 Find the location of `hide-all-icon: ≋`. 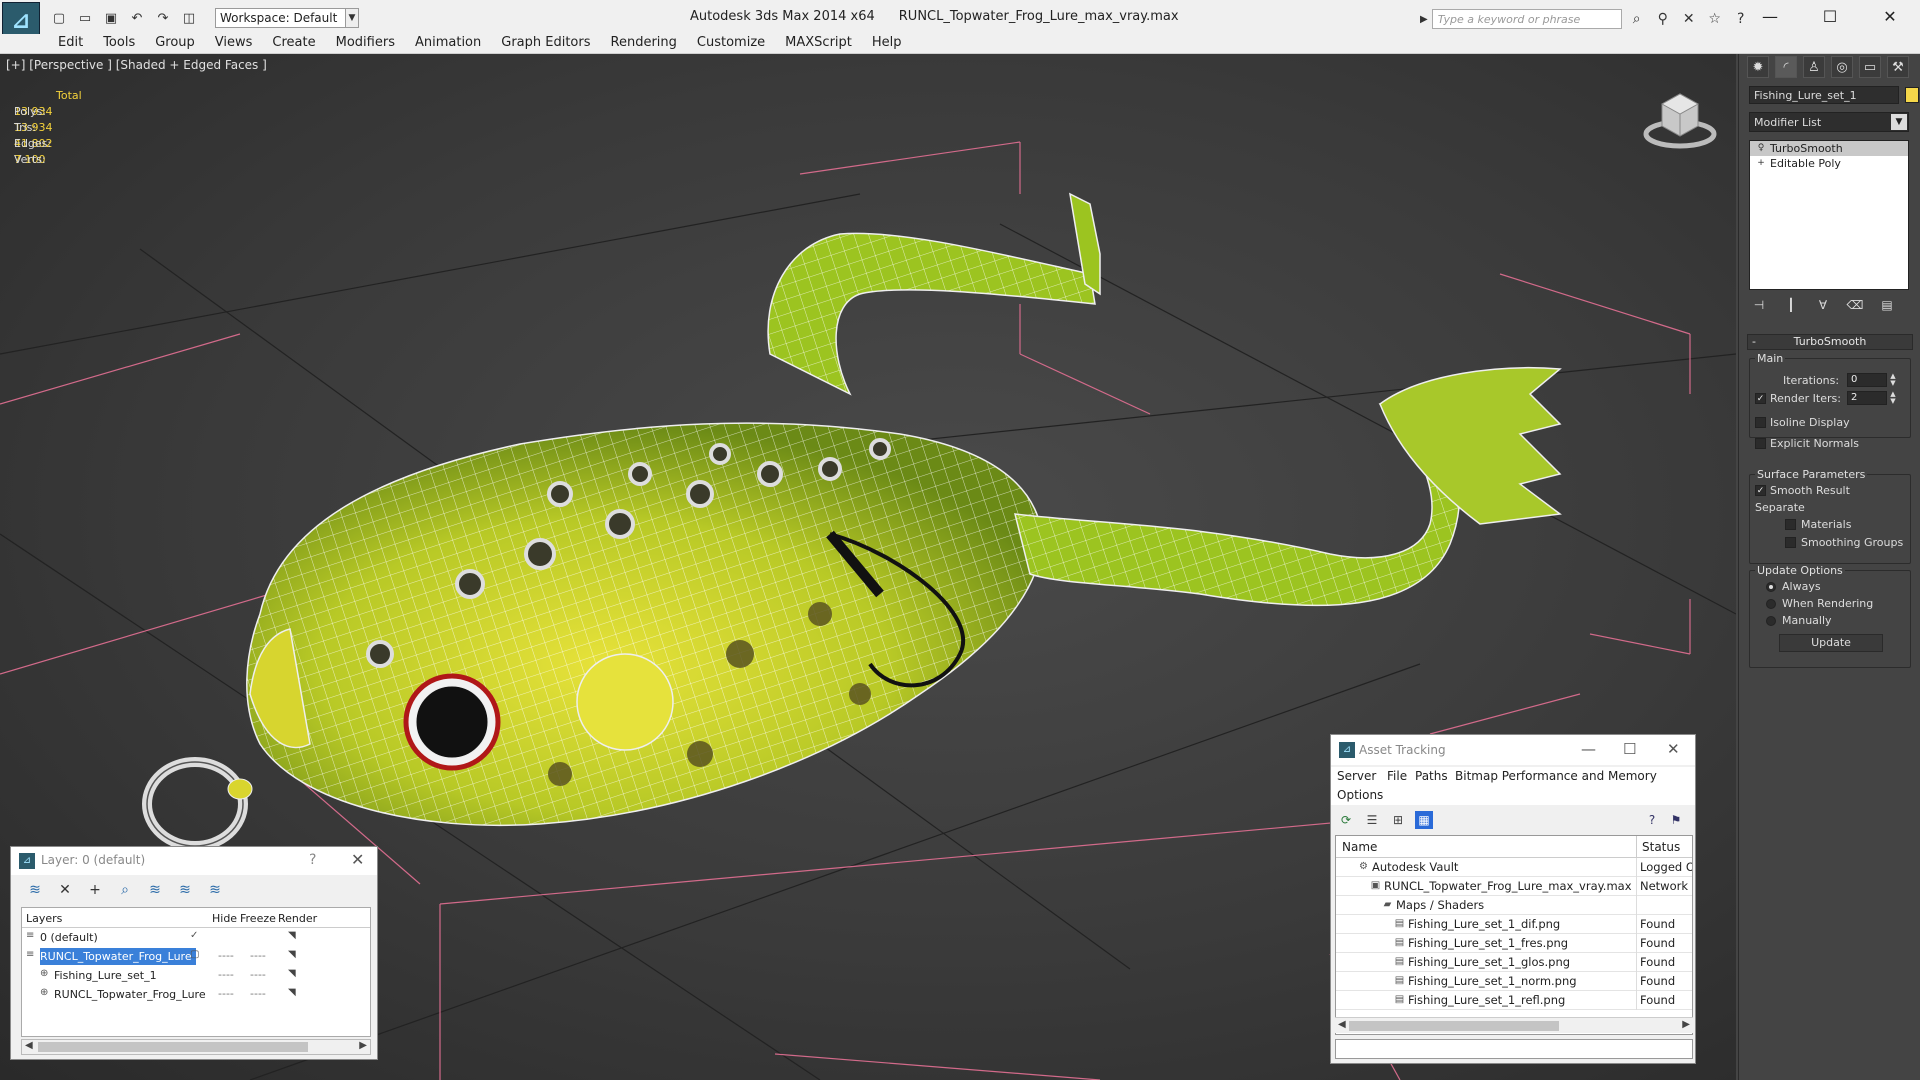

hide-all-icon: ≋ is located at coordinates (185, 890).